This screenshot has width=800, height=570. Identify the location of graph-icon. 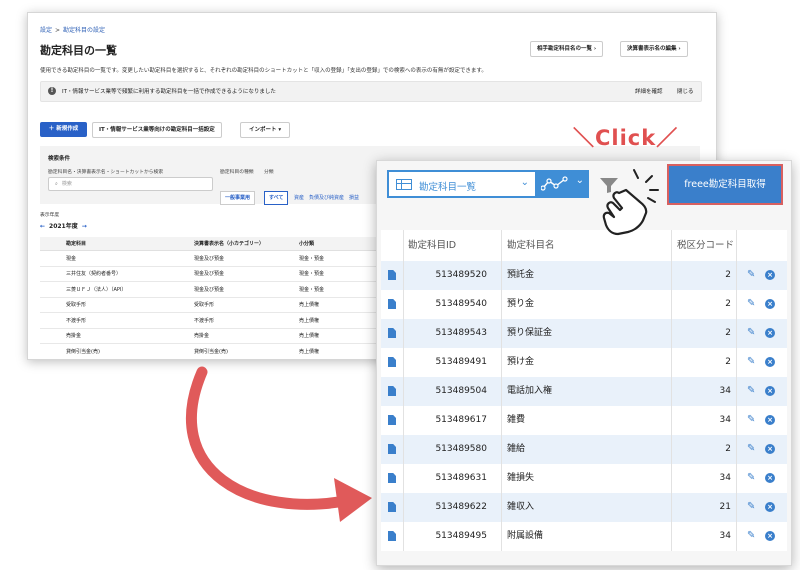
(554, 183).